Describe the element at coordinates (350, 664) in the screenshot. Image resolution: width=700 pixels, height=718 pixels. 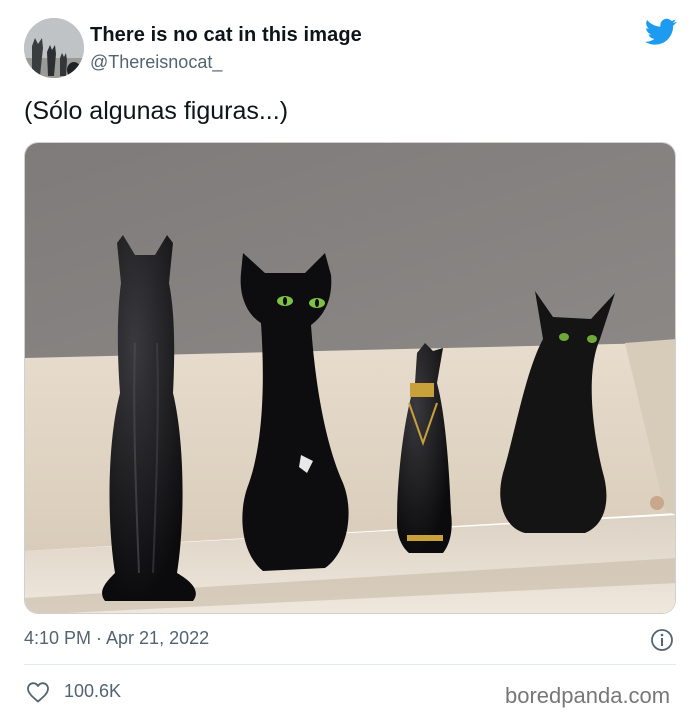
I see `divider` at that location.